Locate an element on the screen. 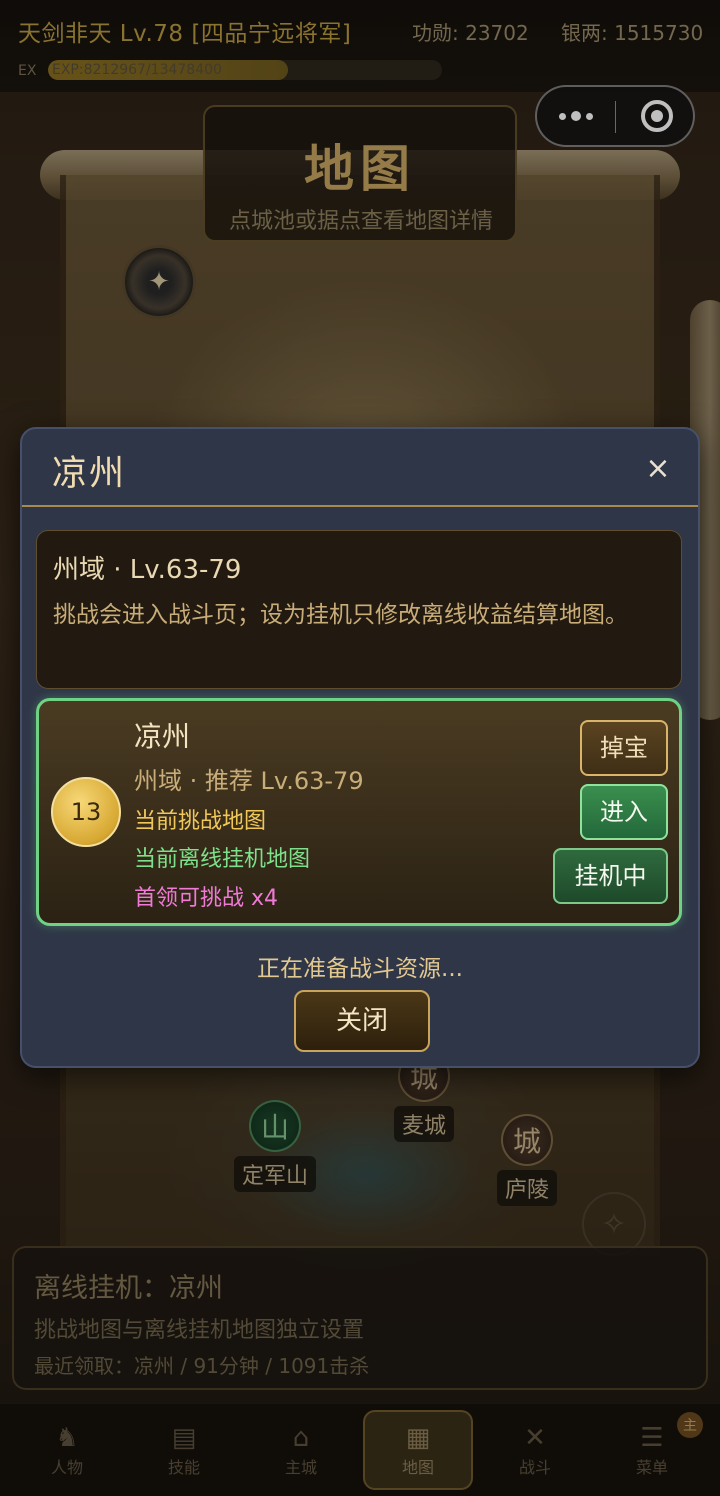 The image size is (720, 1496). region-info-box: 州域 · Lv.63-79 挑战会进入战斗页；设为挂机只修改离线收益结算地图。 is located at coordinates (359, 609).